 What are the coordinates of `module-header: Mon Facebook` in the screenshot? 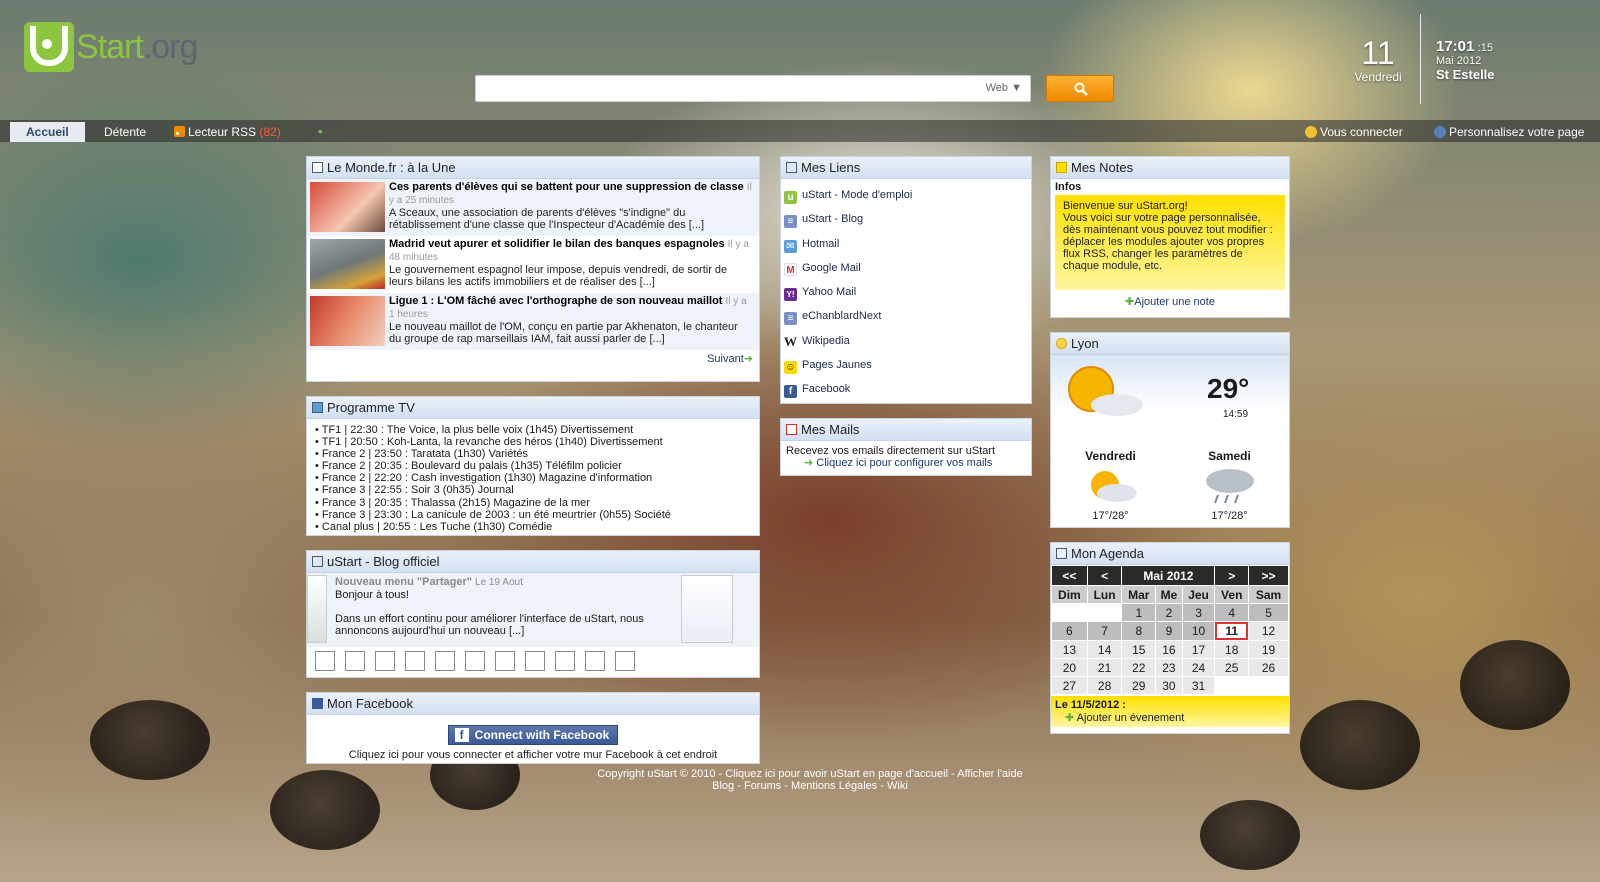 It's located at (533, 704).